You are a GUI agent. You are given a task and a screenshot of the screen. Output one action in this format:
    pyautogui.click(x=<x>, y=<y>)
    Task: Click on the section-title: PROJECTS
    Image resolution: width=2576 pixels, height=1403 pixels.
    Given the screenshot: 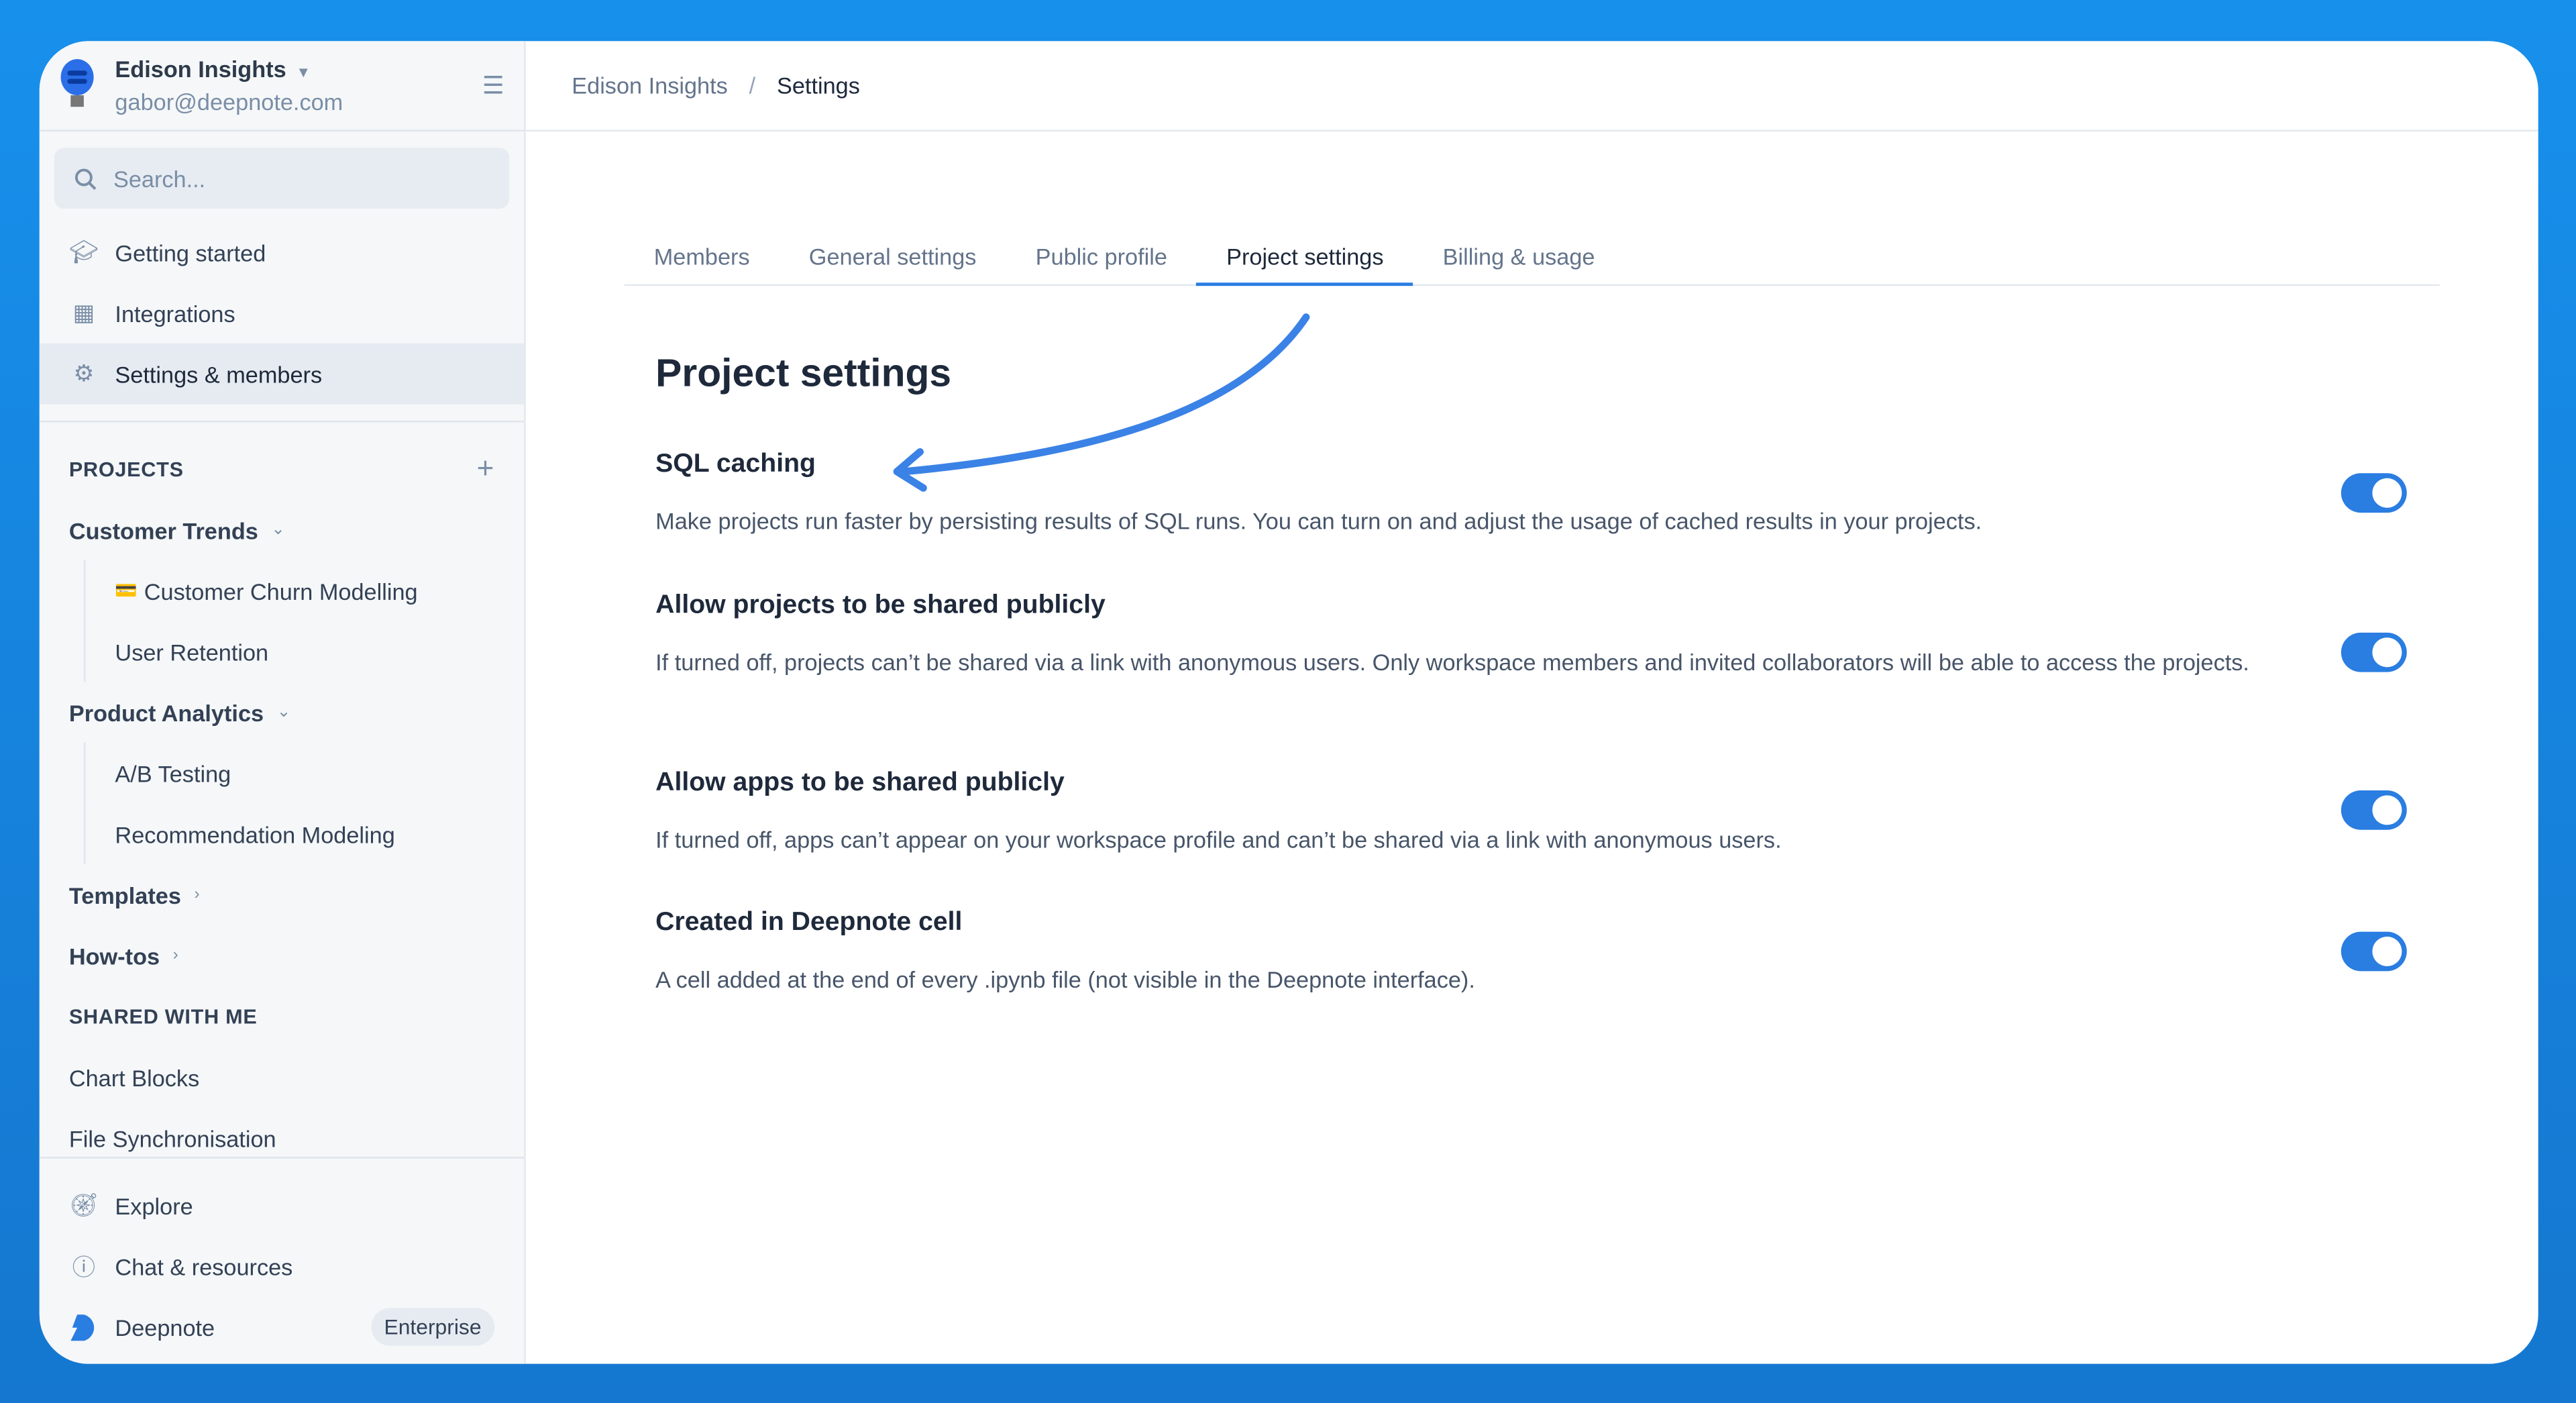 What is the action you would take?
    pyautogui.click(x=126, y=469)
    